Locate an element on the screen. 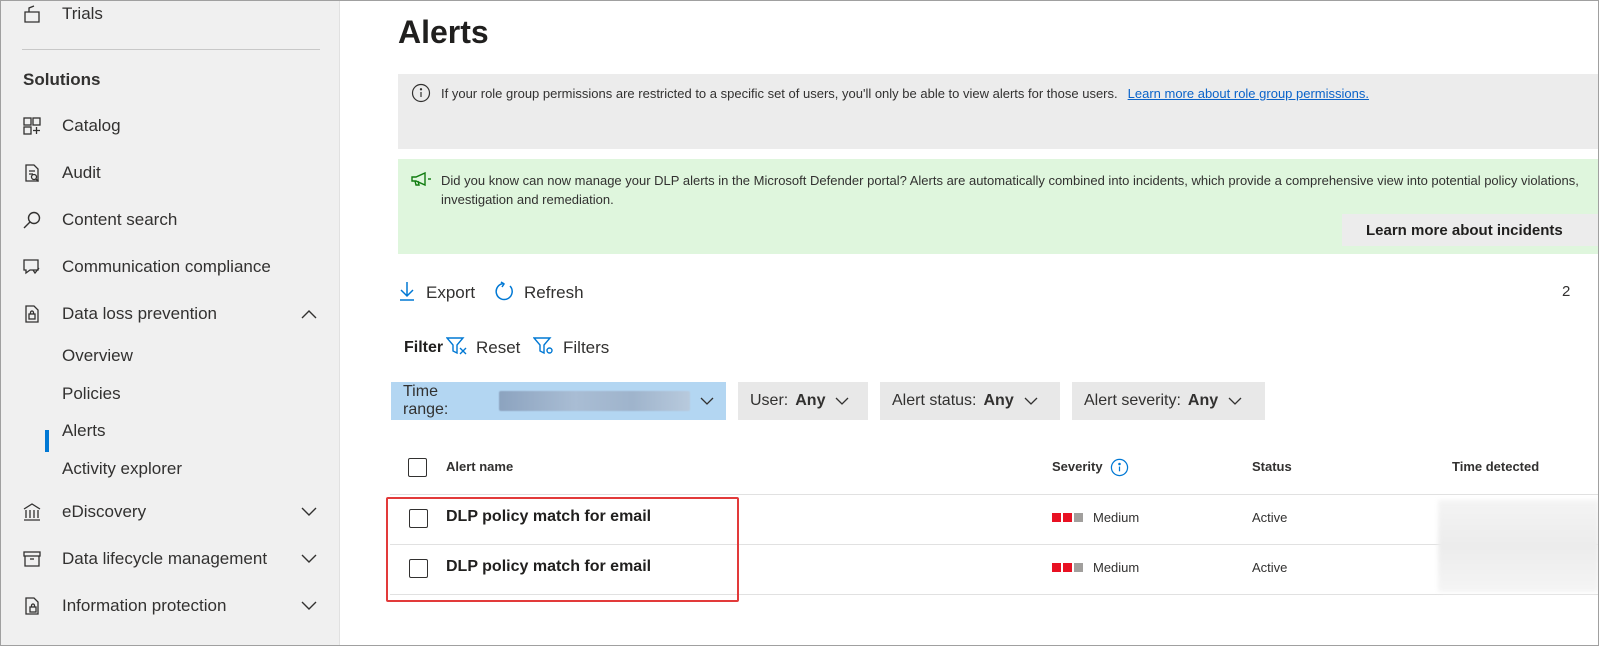 The height and width of the screenshot is (646, 1599). column-header-status: Status is located at coordinates (1272, 466).